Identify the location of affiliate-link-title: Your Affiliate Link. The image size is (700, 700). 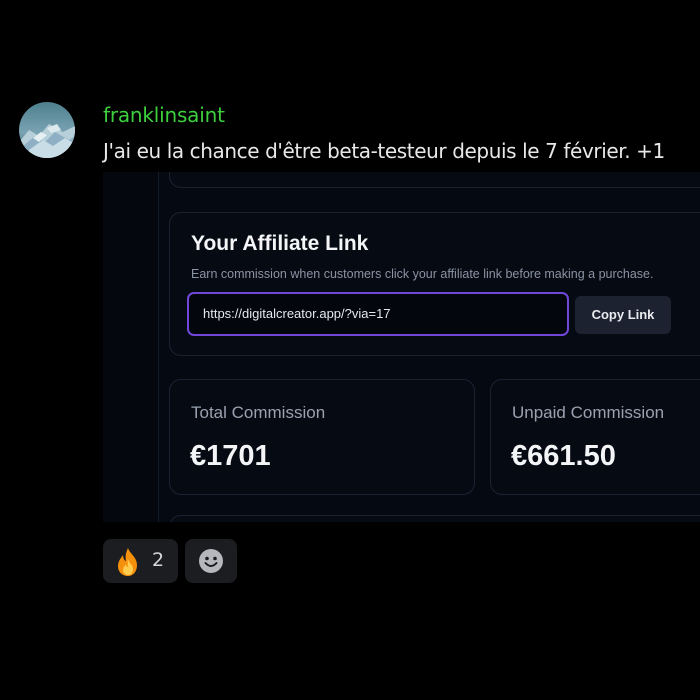
(280, 243).